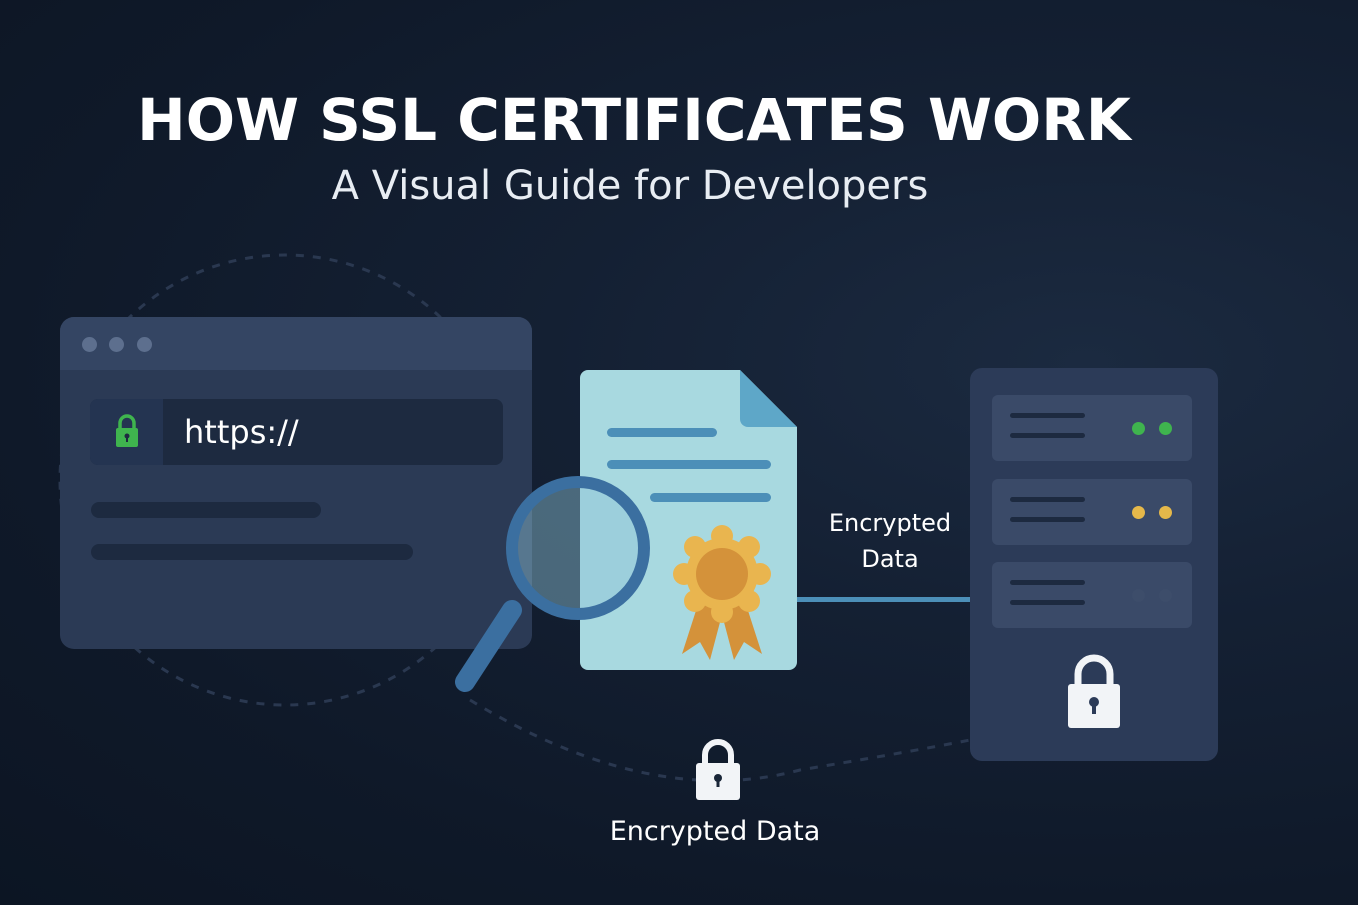 Image resolution: width=1358 pixels, height=905 pixels. I want to click on url-lock-container, so click(126, 432).